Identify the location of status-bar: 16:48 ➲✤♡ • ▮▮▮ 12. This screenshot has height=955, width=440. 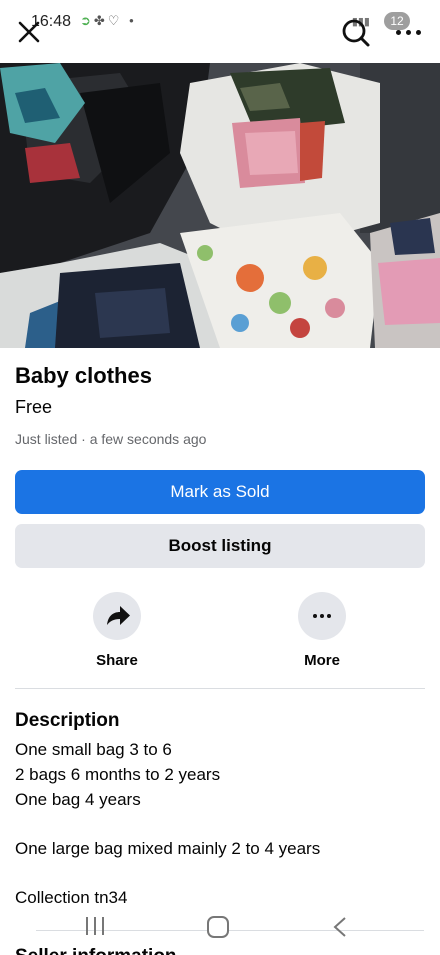
(220, 31).